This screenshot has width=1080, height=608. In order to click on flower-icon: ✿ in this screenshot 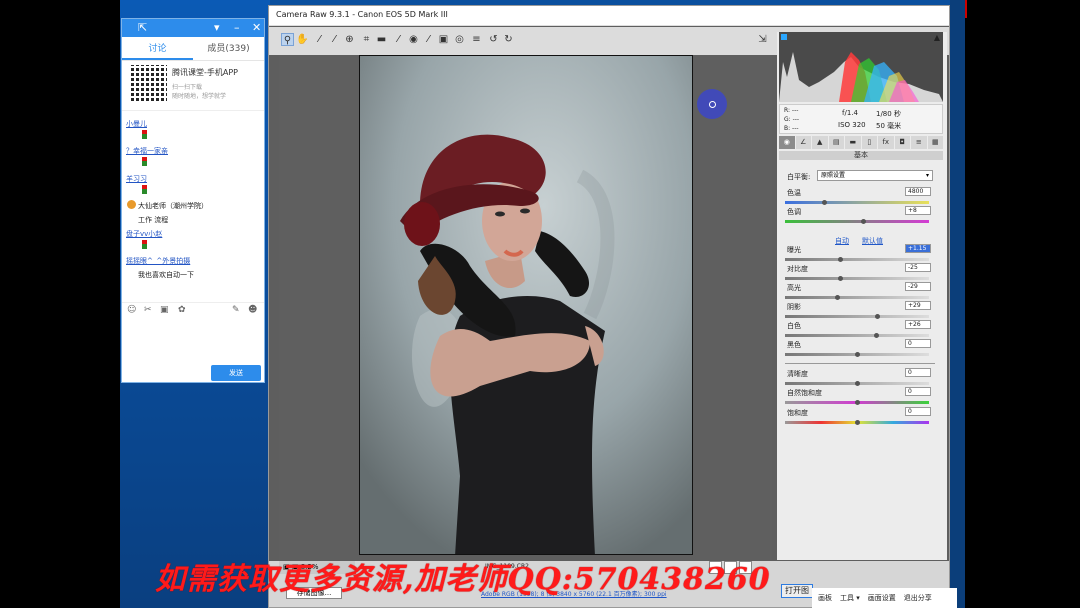, I will do `click(182, 310)`.